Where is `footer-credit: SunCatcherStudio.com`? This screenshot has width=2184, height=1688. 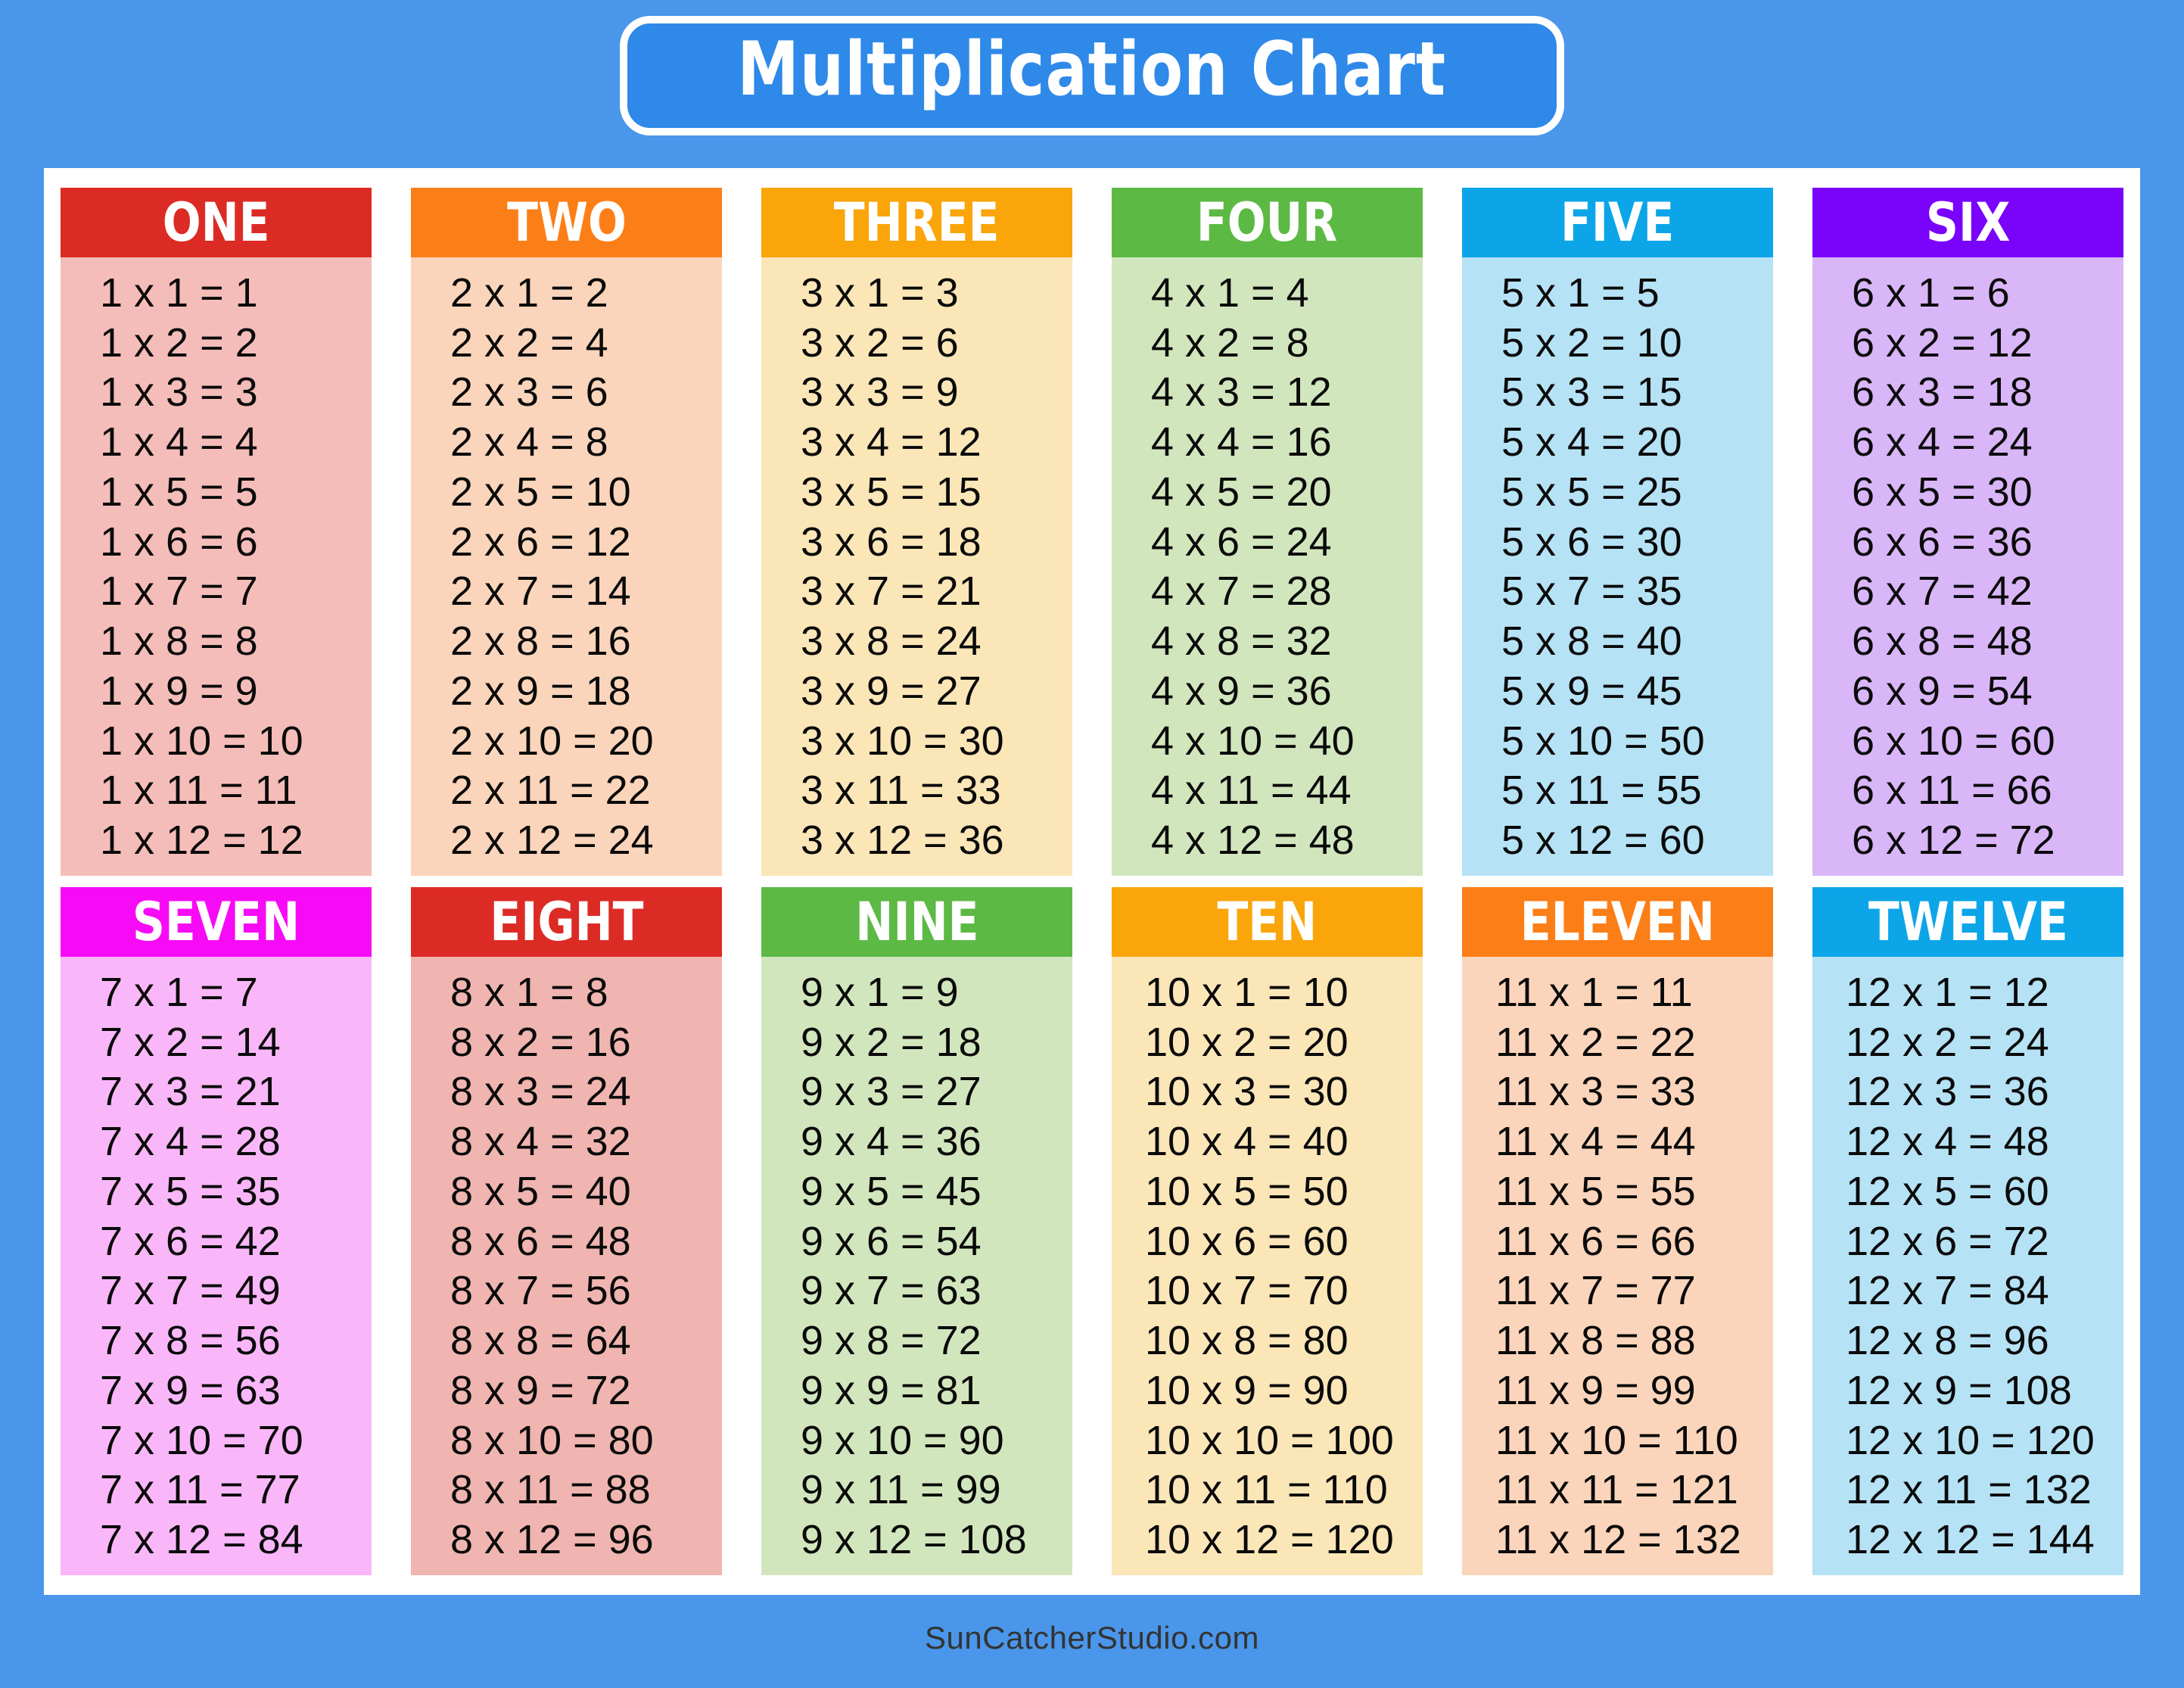
footer-credit: SunCatcherStudio.com is located at coordinates (1092, 1637).